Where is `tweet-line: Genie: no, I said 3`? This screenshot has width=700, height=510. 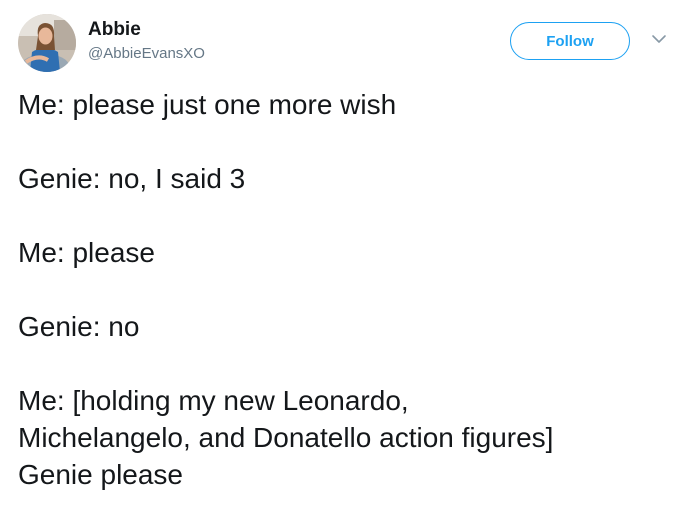 tweet-line: Genie: no, I said 3 is located at coordinates (132, 178).